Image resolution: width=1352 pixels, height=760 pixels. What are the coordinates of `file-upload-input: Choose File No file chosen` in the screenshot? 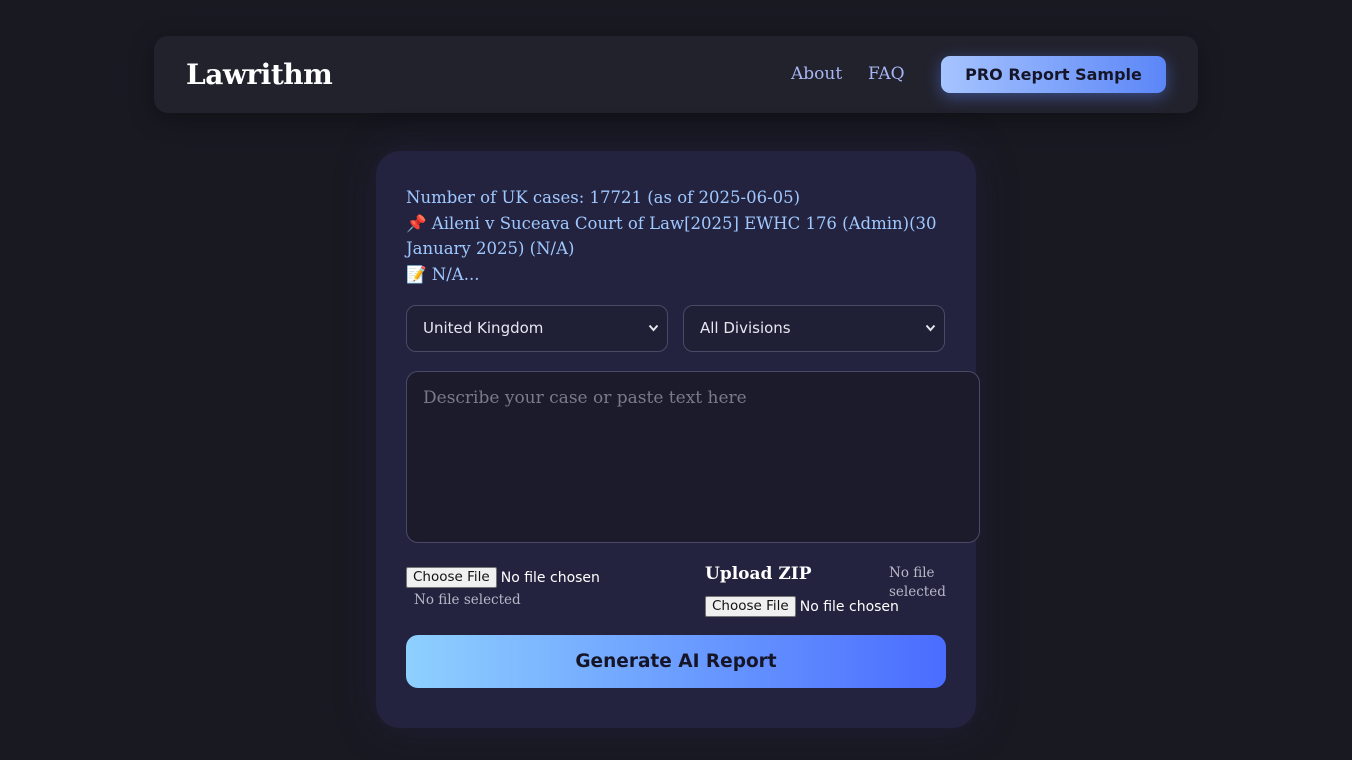 It's located at (503, 577).